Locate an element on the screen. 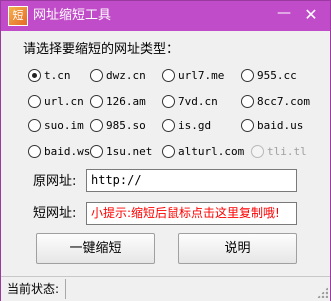 The height and width of the screenshot is (301, 331). short-url-output: 小提示:缩短后鼠标点击这里复制哦! is located at coordinates (191, 213).